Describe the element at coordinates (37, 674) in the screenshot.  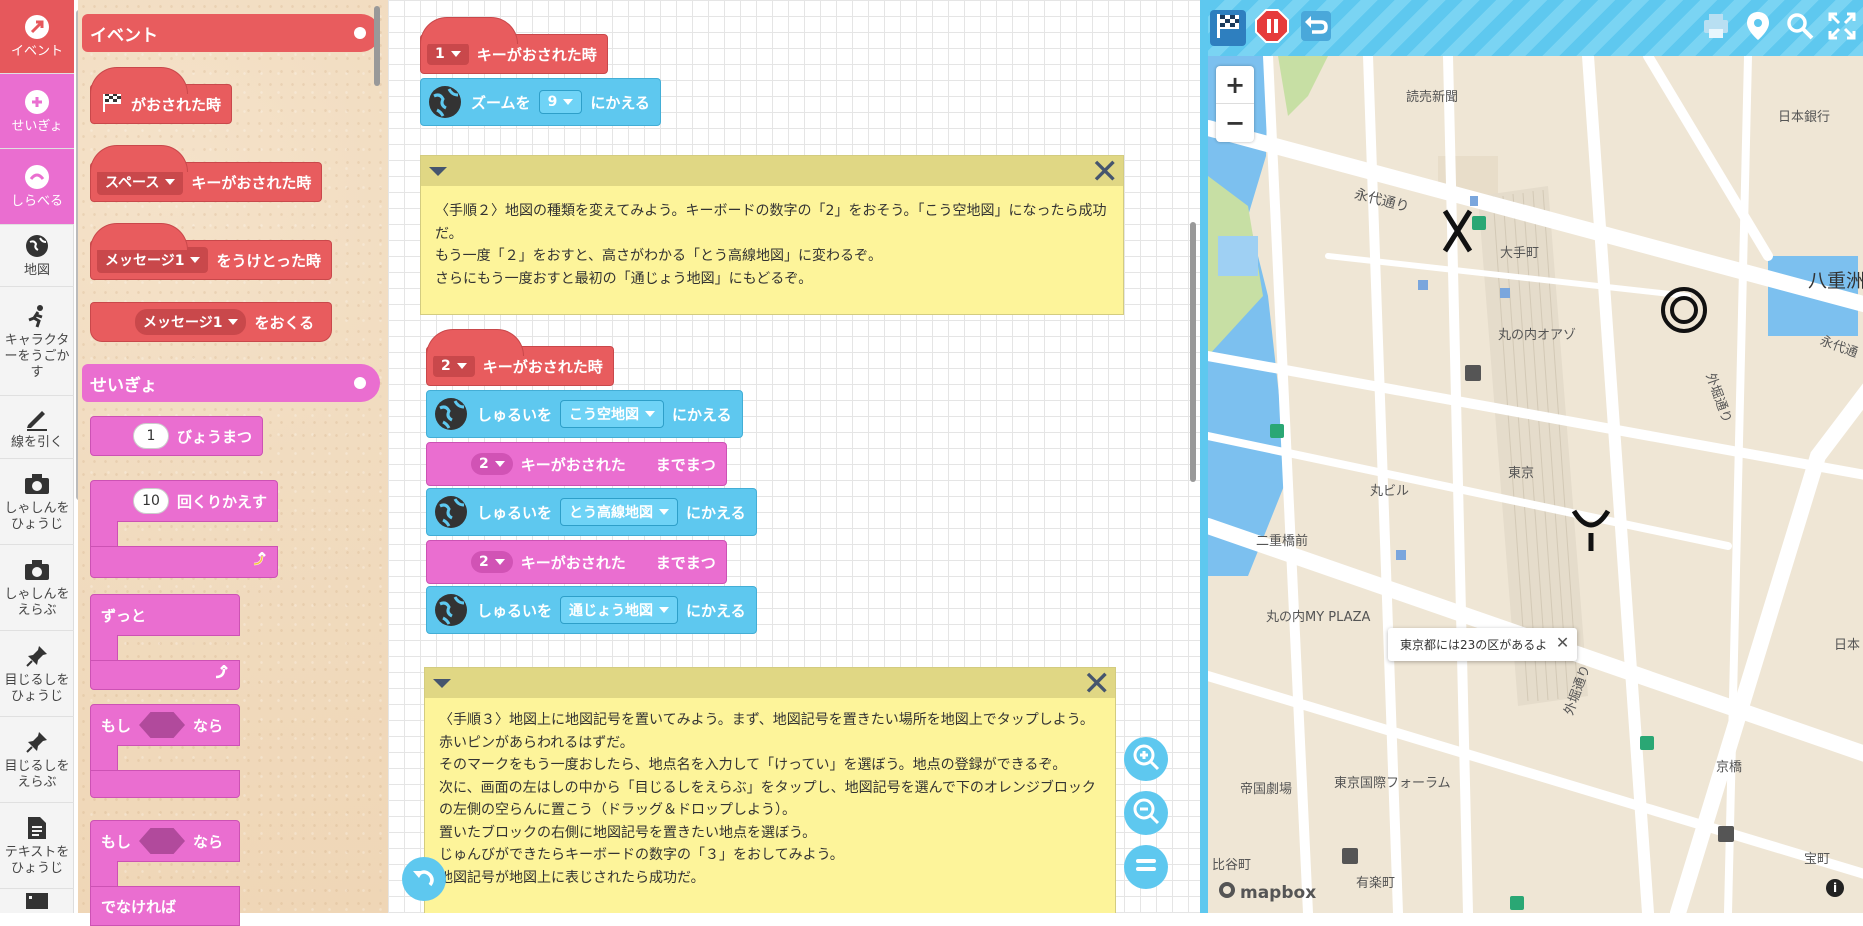
I see `category-show-marker: 目じるしをひょうじ` at that location.